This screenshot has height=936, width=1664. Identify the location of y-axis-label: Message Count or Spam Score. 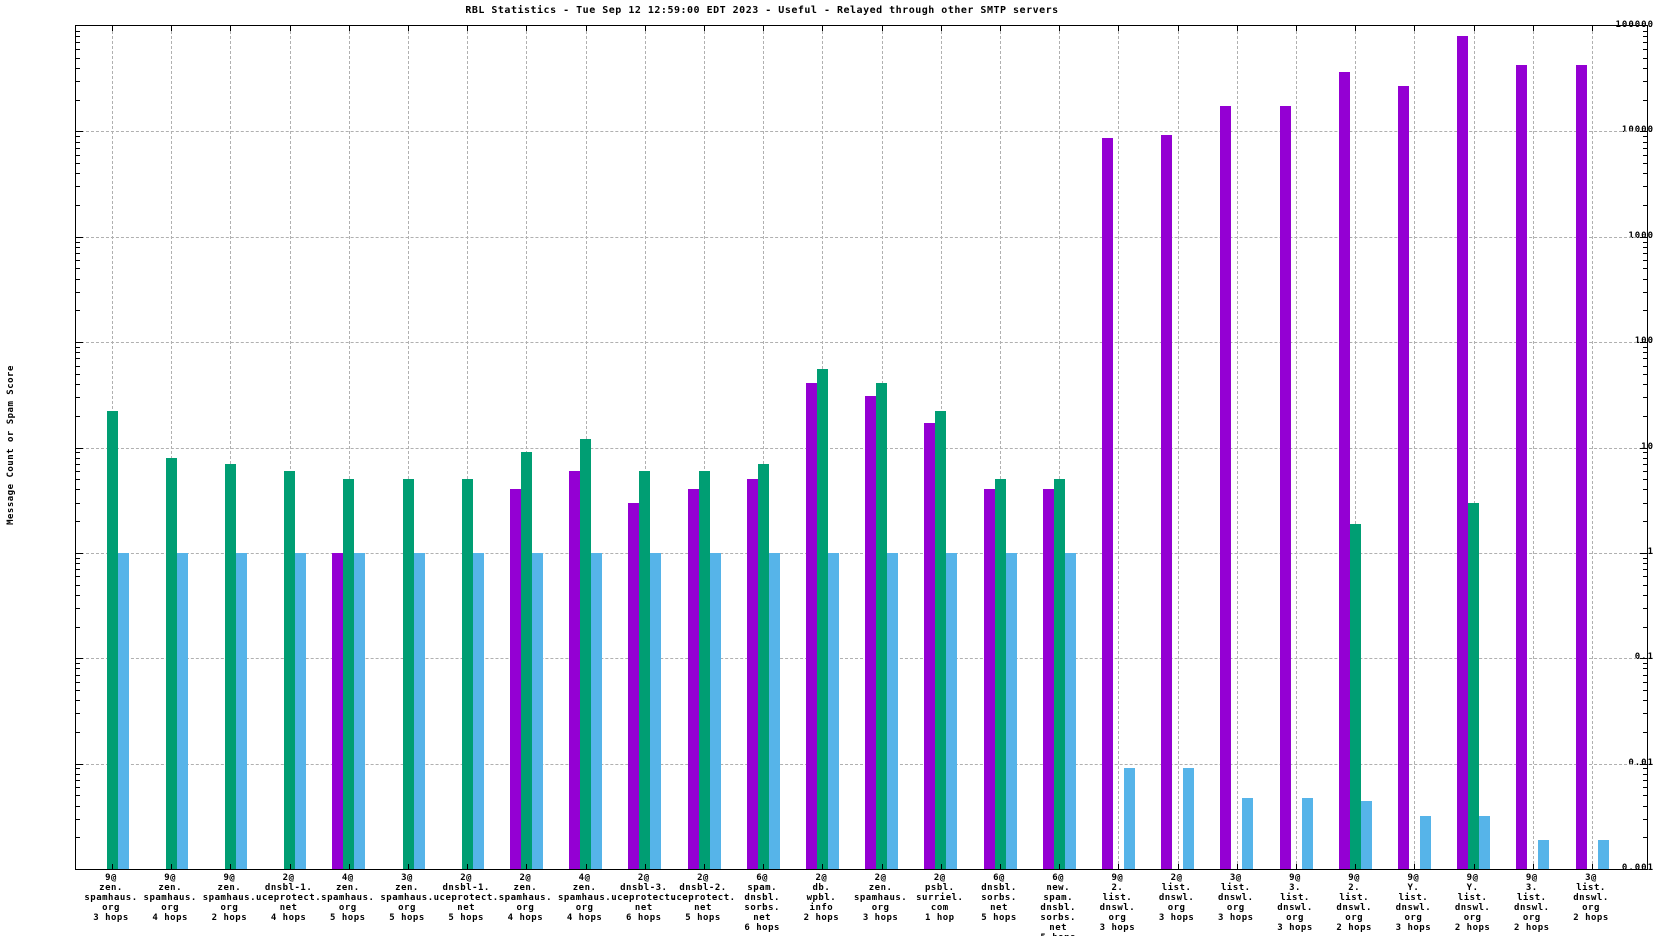
(11, 445).